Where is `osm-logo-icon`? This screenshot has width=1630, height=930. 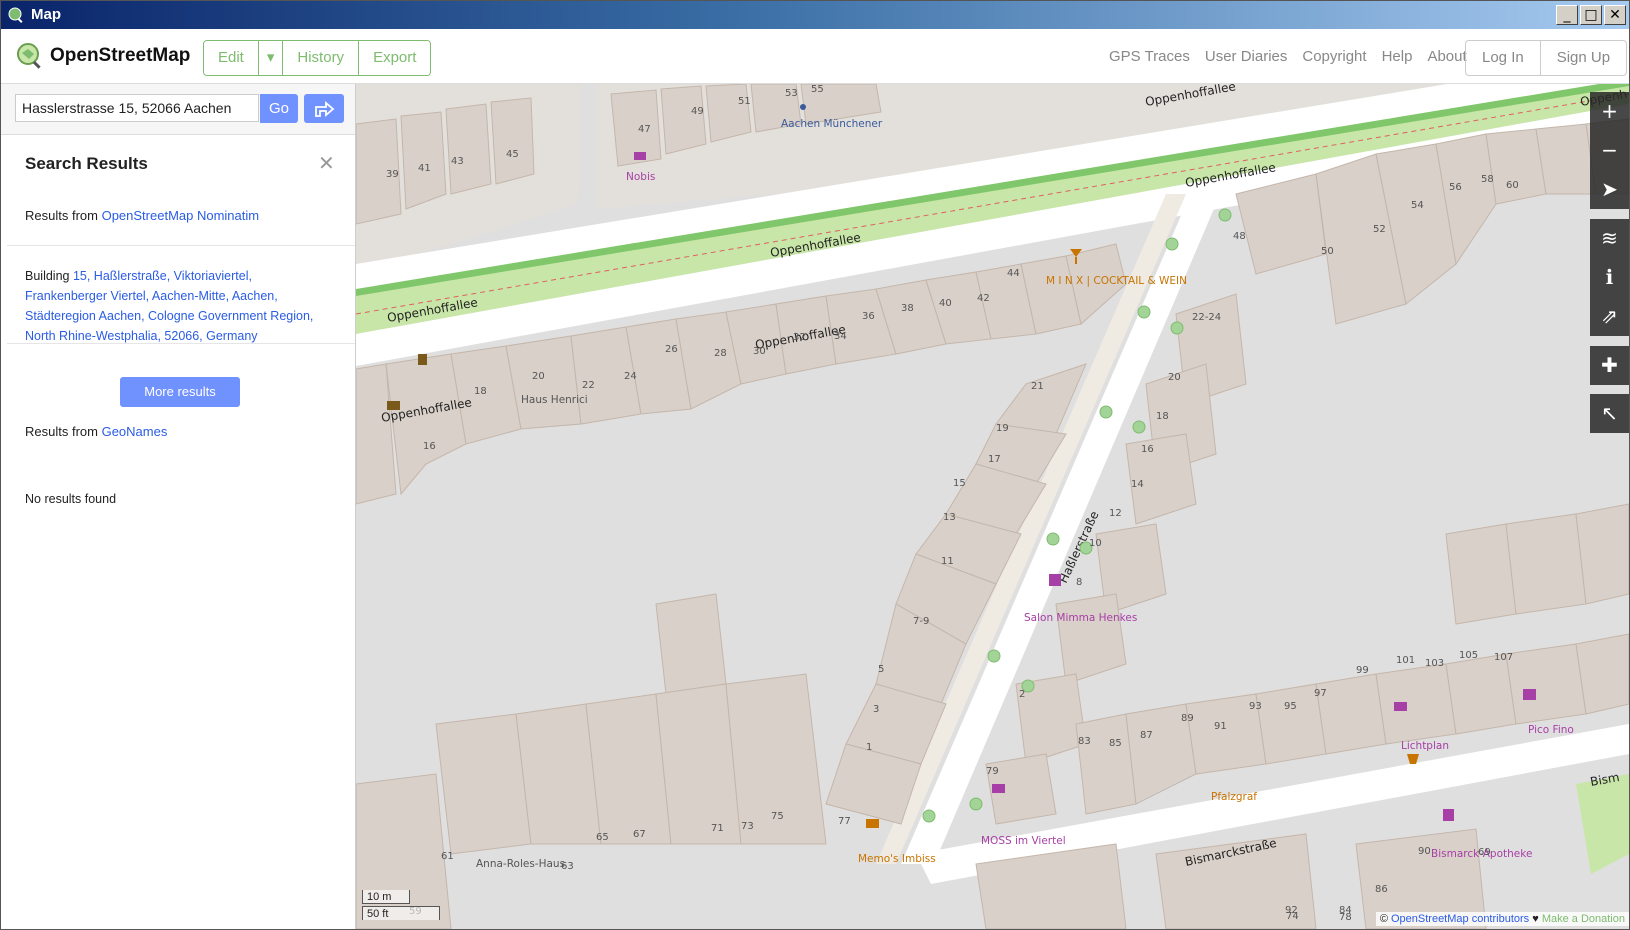
osm-logo-icon is located at coordinates (30, 56).